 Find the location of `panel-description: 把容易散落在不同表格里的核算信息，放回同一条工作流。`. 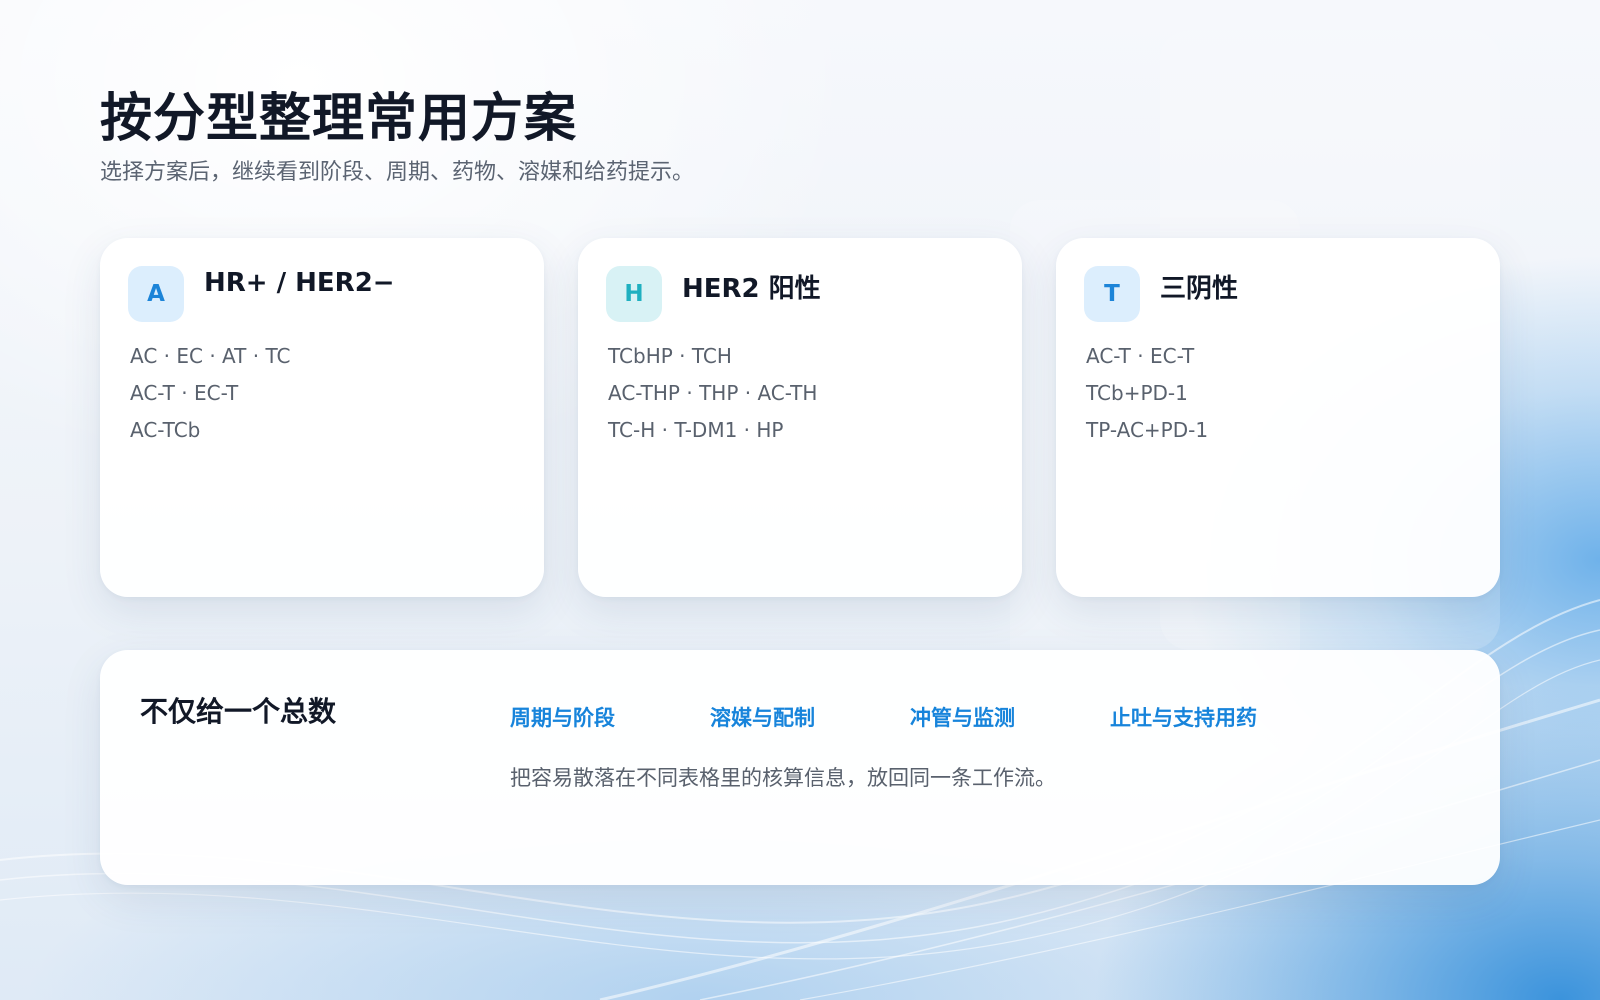

panel-description: 把容易散落在不同表格里的核算信息，放回同一条工作流。 is located at coordinates (783, 778).